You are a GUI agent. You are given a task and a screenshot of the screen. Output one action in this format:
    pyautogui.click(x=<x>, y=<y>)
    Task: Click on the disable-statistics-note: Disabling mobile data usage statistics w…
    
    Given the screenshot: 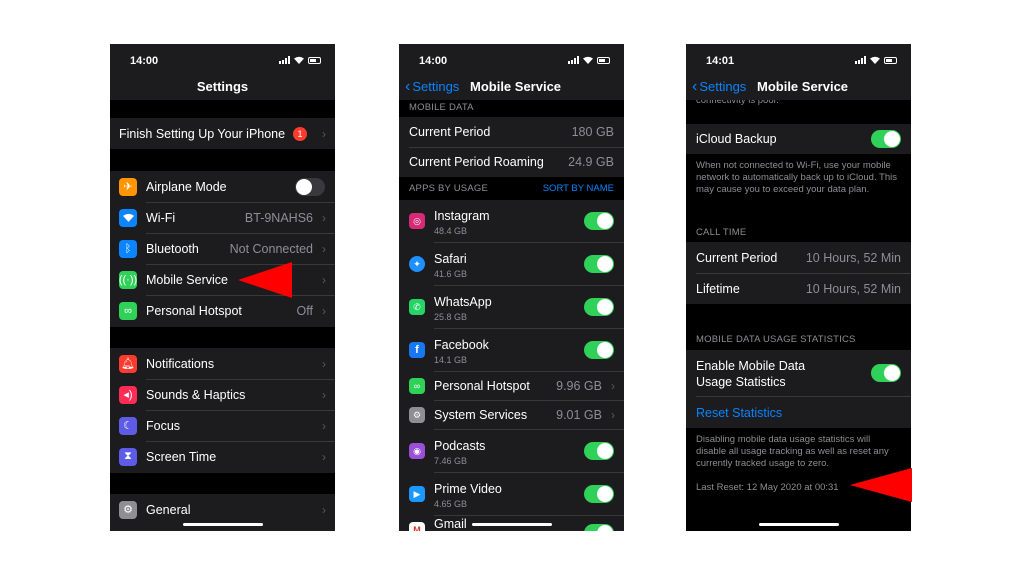 What is the action you would take?
    pyautogui.click(x=792, y=451)
    